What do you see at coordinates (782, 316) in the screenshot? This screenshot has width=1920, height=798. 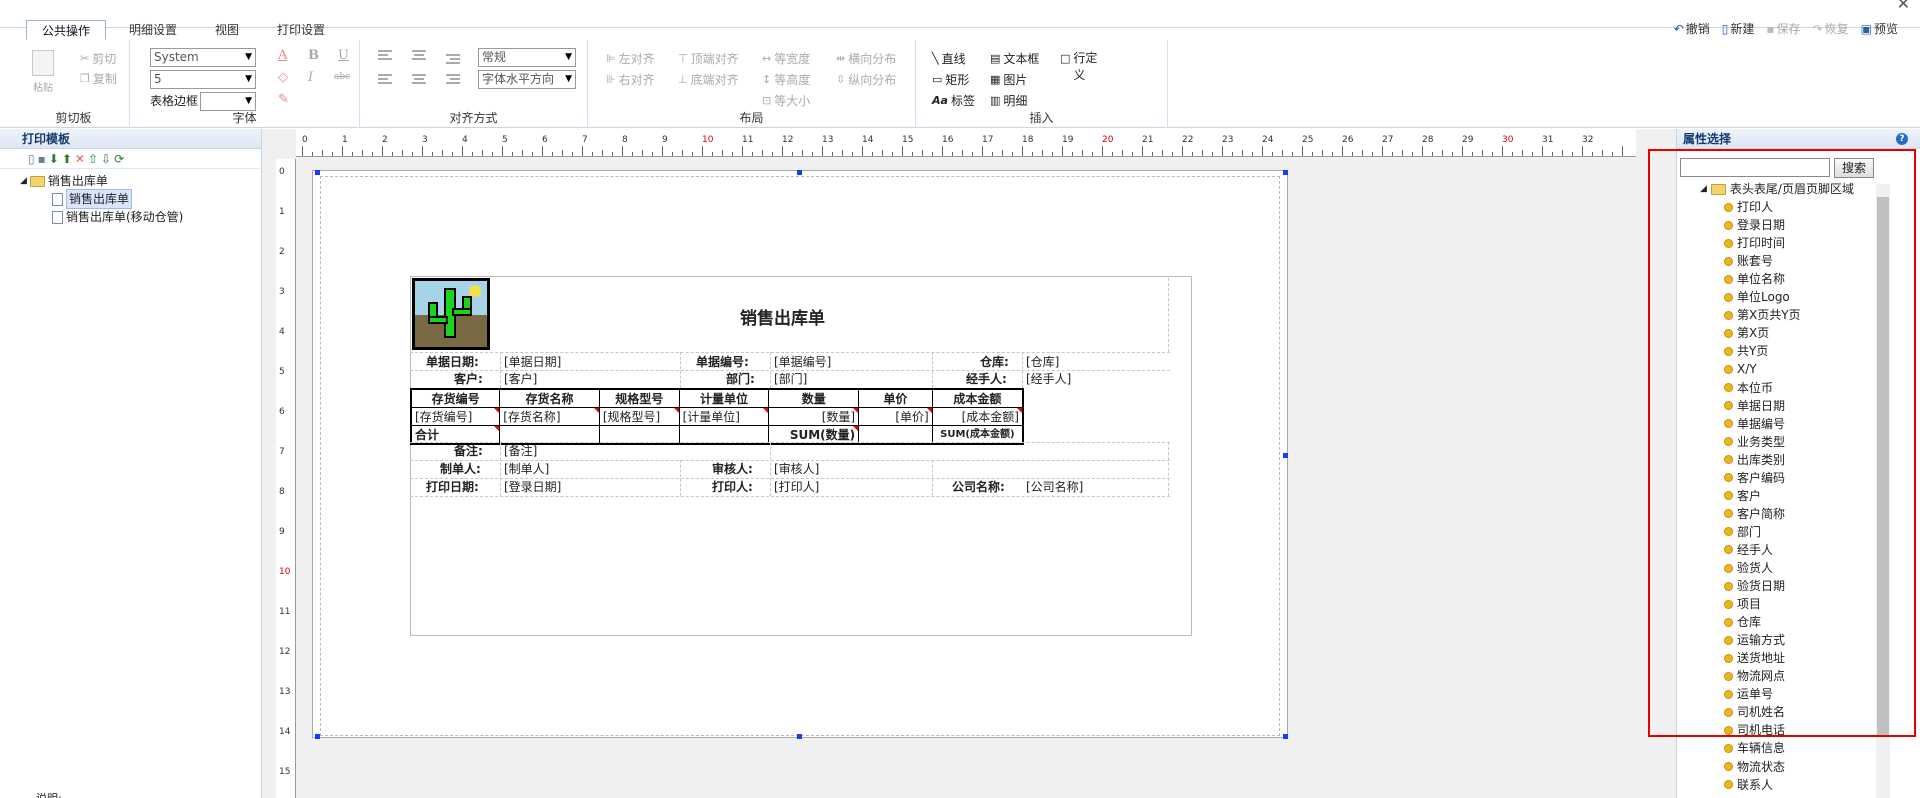 I see `report-title: 销售出库单` at bounding box center [782, 316].